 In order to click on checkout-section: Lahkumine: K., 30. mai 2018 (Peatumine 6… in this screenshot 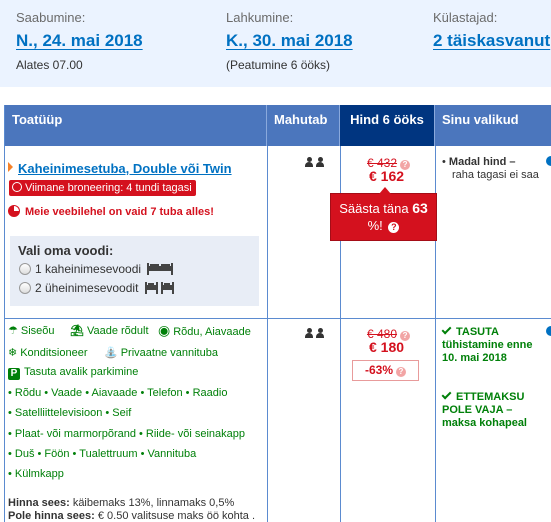, I will do `click(289, 41)`.